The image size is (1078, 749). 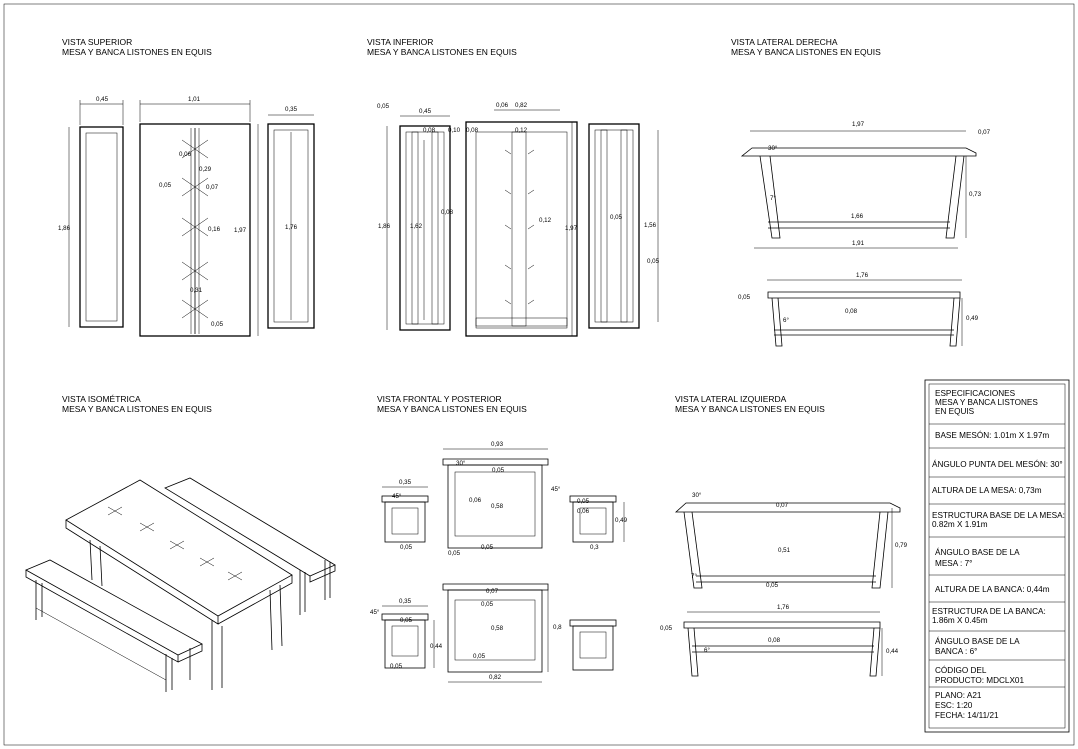 I want to click on spec-row: 1.86m X 0.45m, so click(x=960, y=620).